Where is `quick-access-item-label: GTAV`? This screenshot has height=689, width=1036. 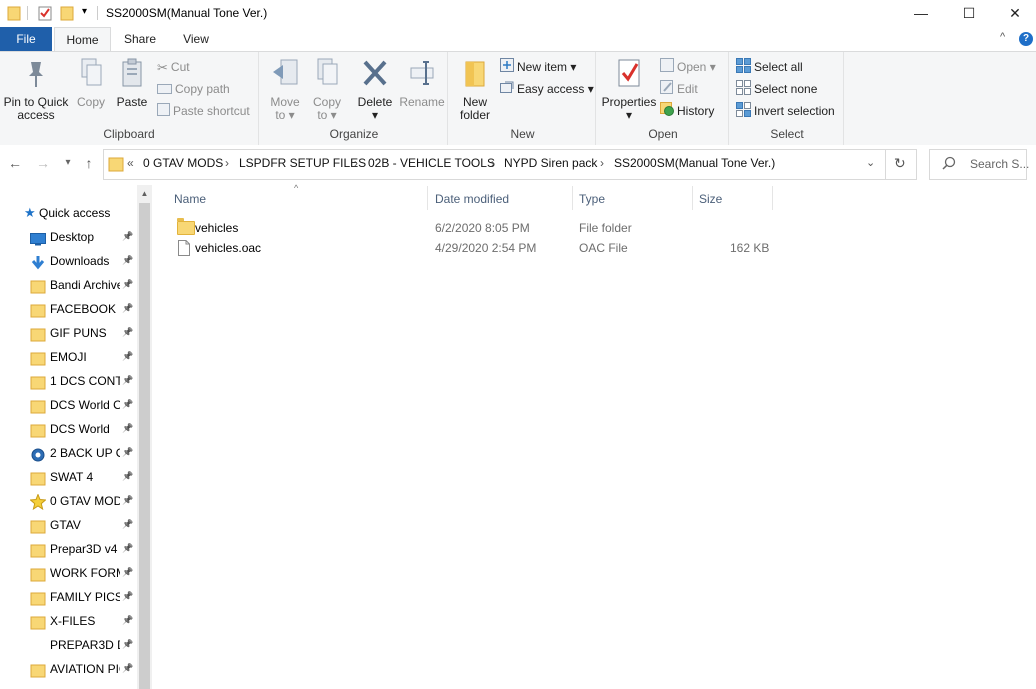 quick-access-item-label: GTAV is located at coordinates (65, 525).